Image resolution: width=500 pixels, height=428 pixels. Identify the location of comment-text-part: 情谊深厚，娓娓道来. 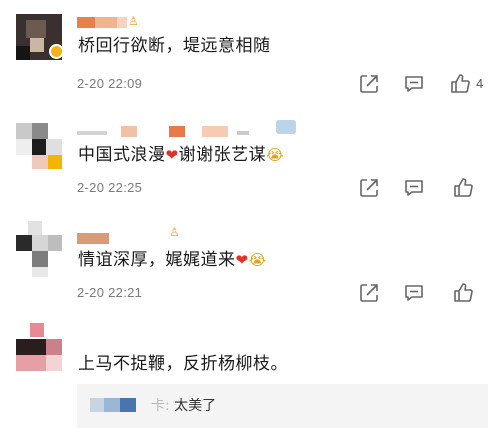
(157, 260).